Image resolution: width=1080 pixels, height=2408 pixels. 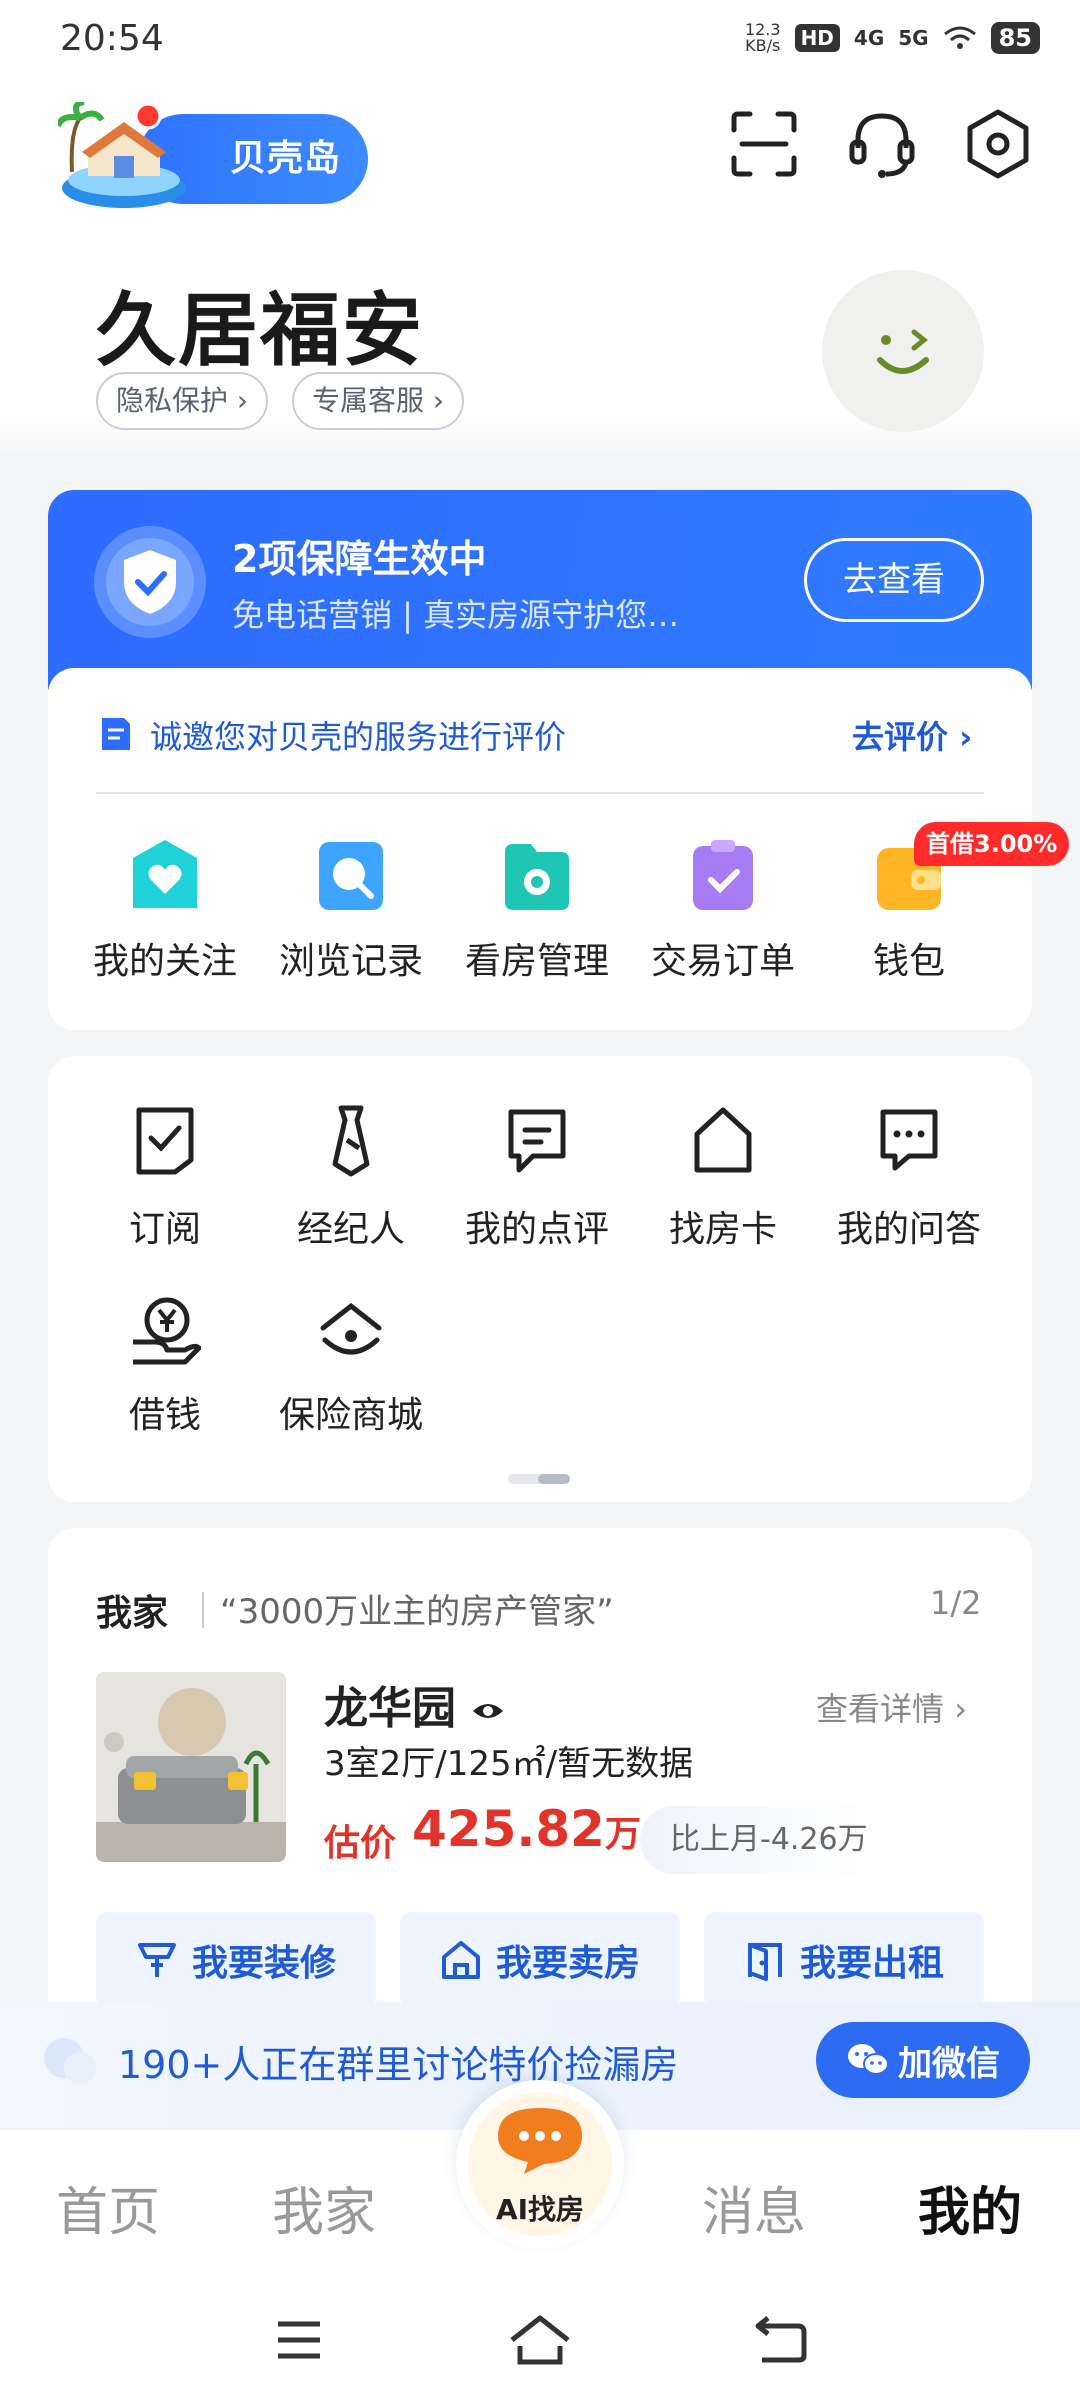 I want to click on renovate-button: 我要装修, so click(x=236, y=1960).